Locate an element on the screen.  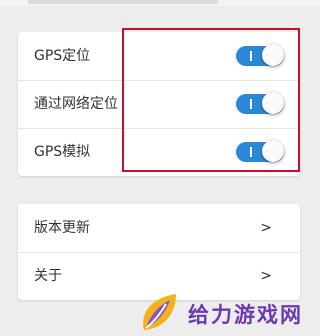
menu-label-about: 关于 is located at coordinates (48, 276).